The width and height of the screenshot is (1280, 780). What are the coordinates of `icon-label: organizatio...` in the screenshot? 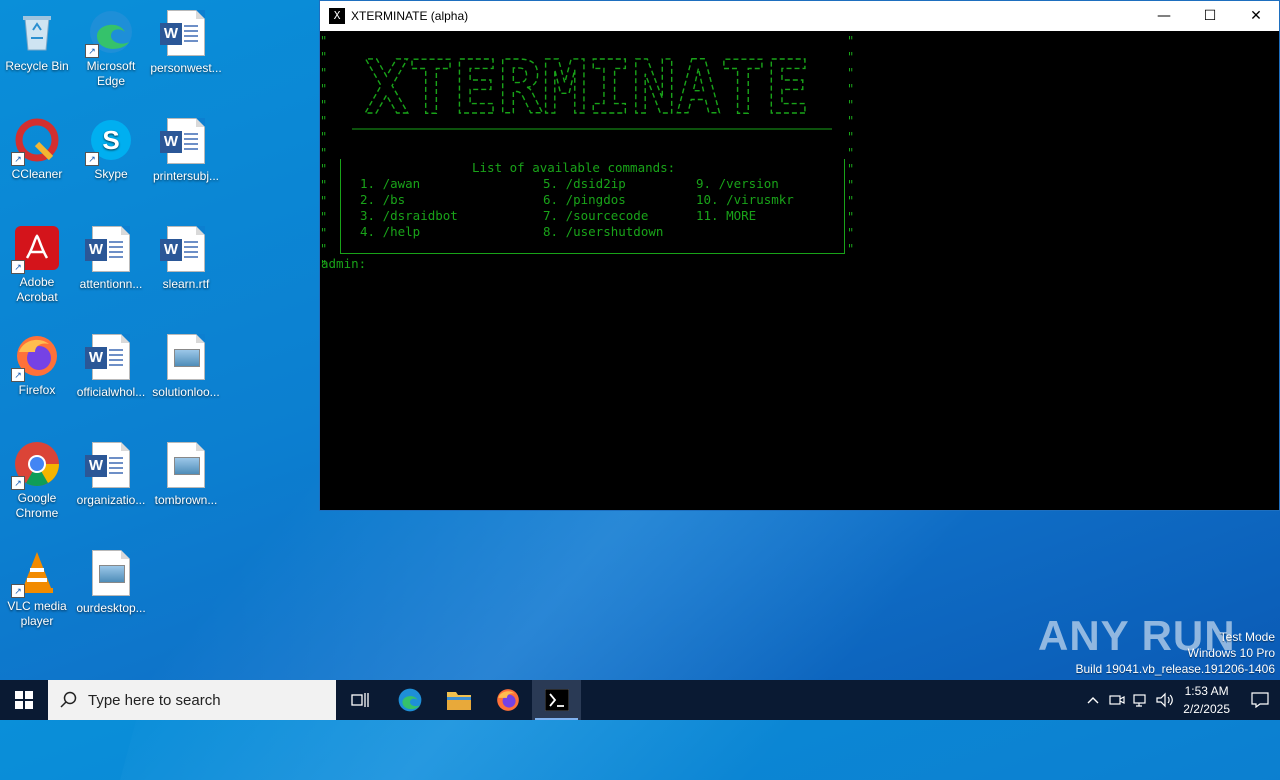 It's located at (111, 500).